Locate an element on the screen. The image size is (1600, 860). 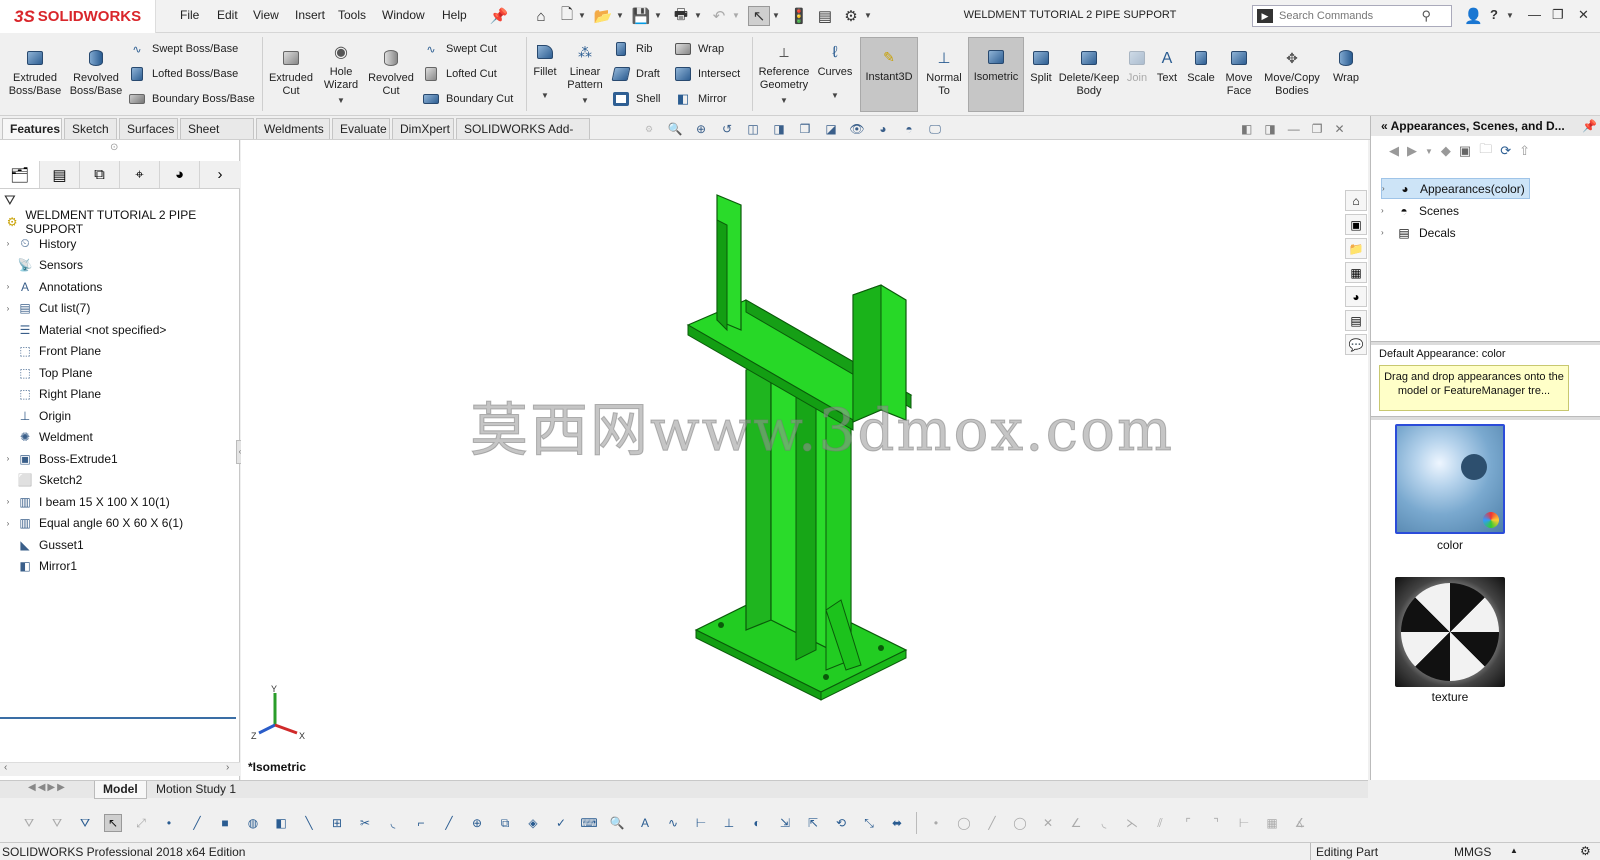
scale-button: Scale is located at coordinates (1201, 66).